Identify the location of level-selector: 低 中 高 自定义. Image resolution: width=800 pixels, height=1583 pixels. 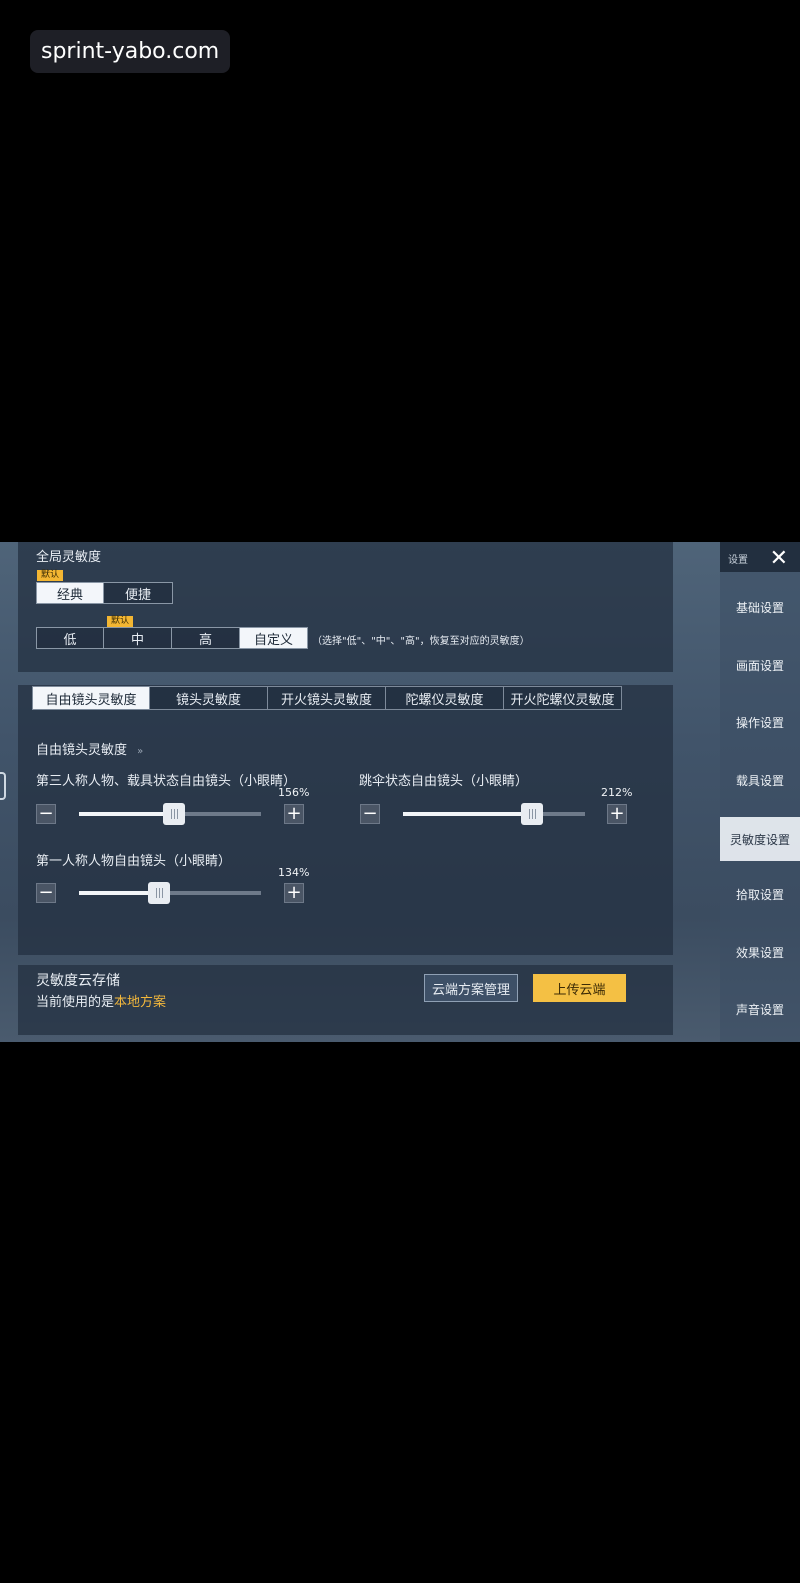
(172, 638).